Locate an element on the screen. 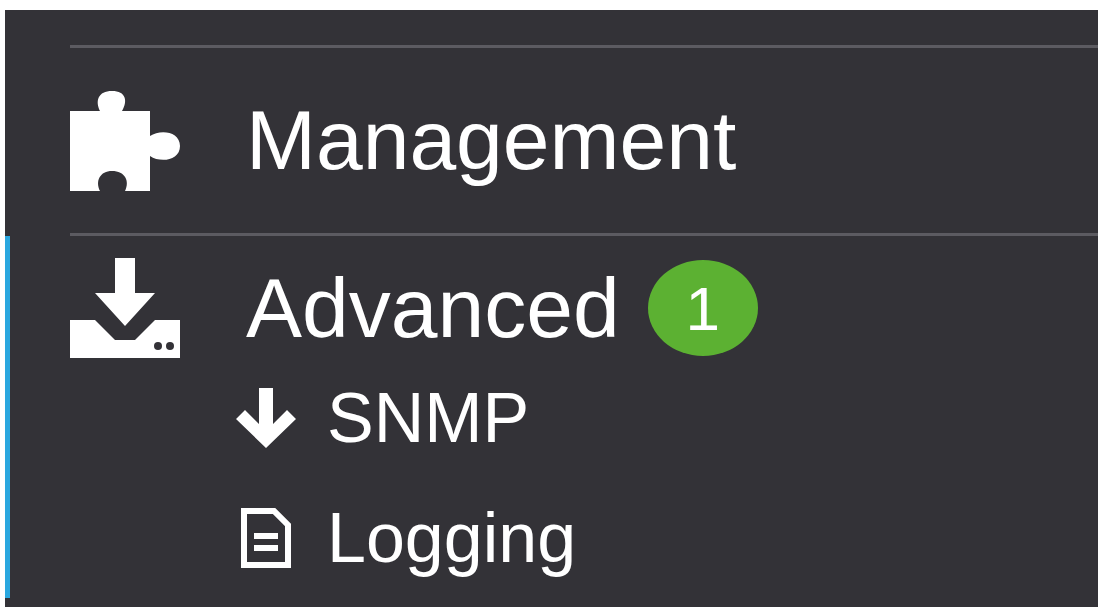 The image size is (1098, 607). download-tray-icon is located at coordinates (125, 308).